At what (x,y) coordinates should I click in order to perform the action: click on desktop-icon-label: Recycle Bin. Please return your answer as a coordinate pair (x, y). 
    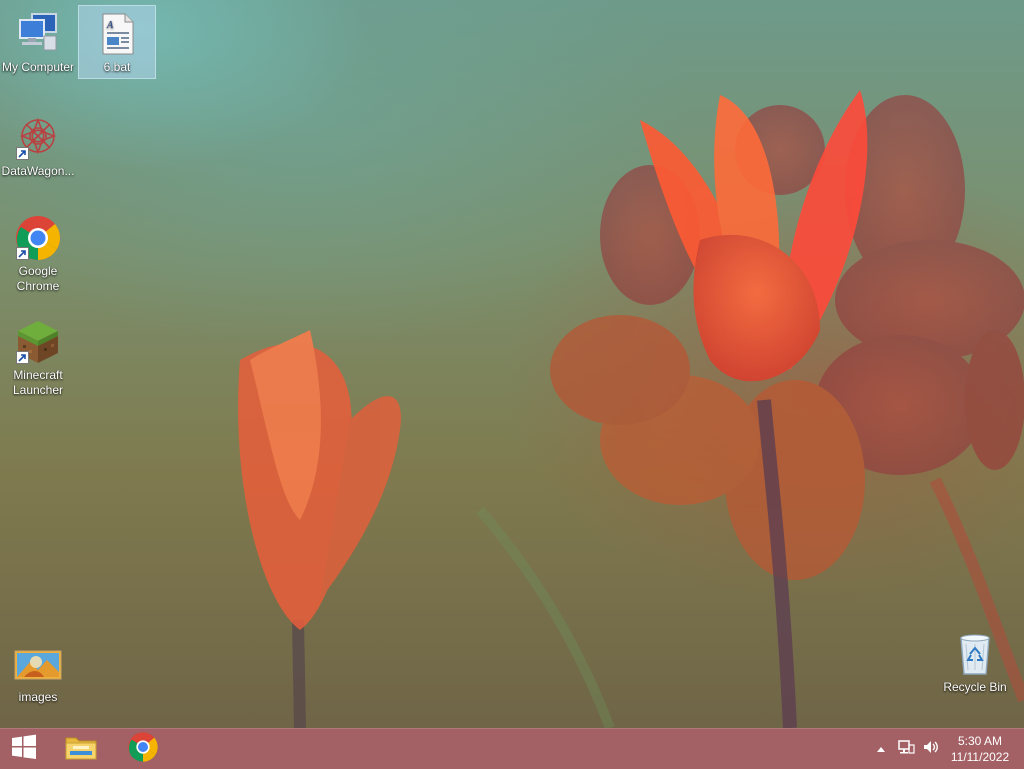
    Looking at the image, I should click on (975, 687).